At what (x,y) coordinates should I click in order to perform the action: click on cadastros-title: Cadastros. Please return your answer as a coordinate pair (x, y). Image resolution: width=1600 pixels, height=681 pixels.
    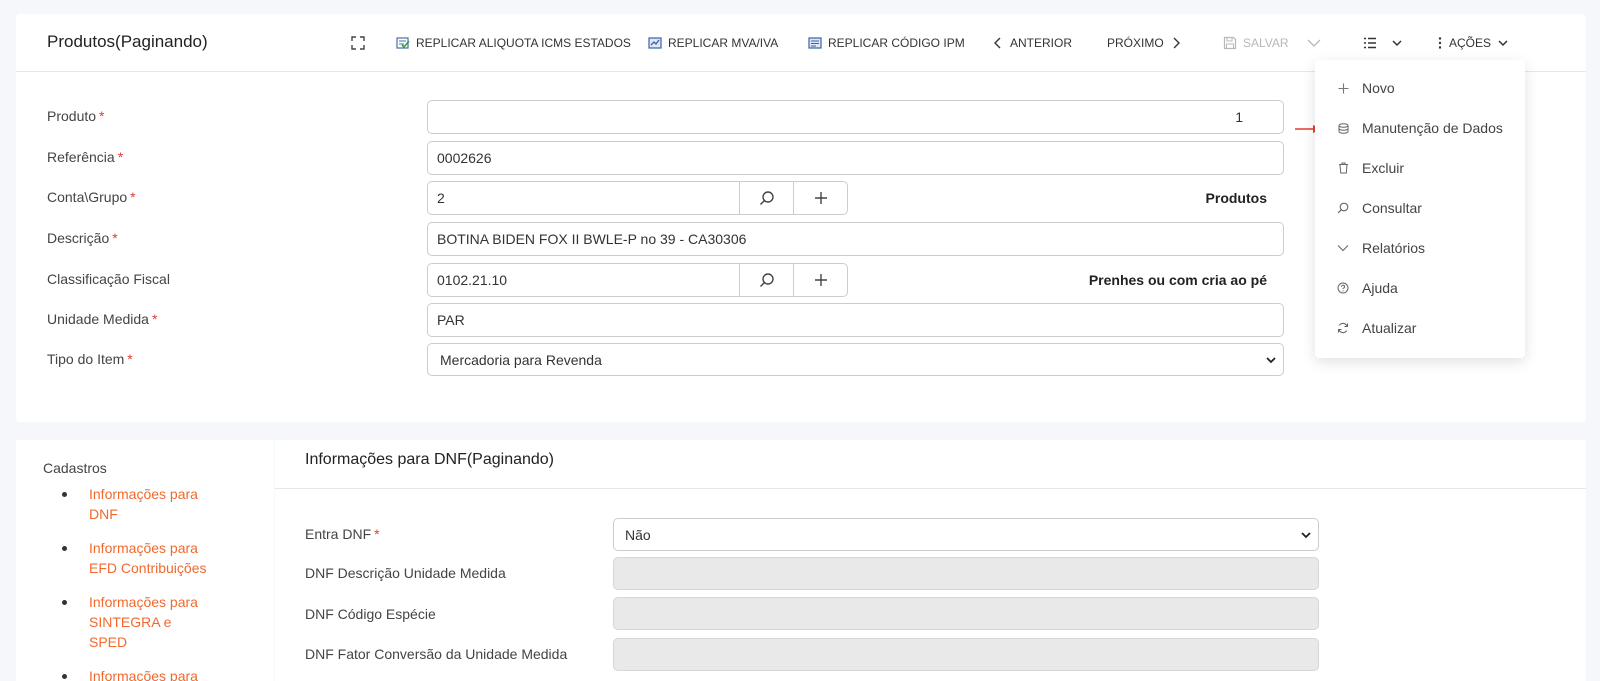
    Looking at the image, I should click on (75, 468).